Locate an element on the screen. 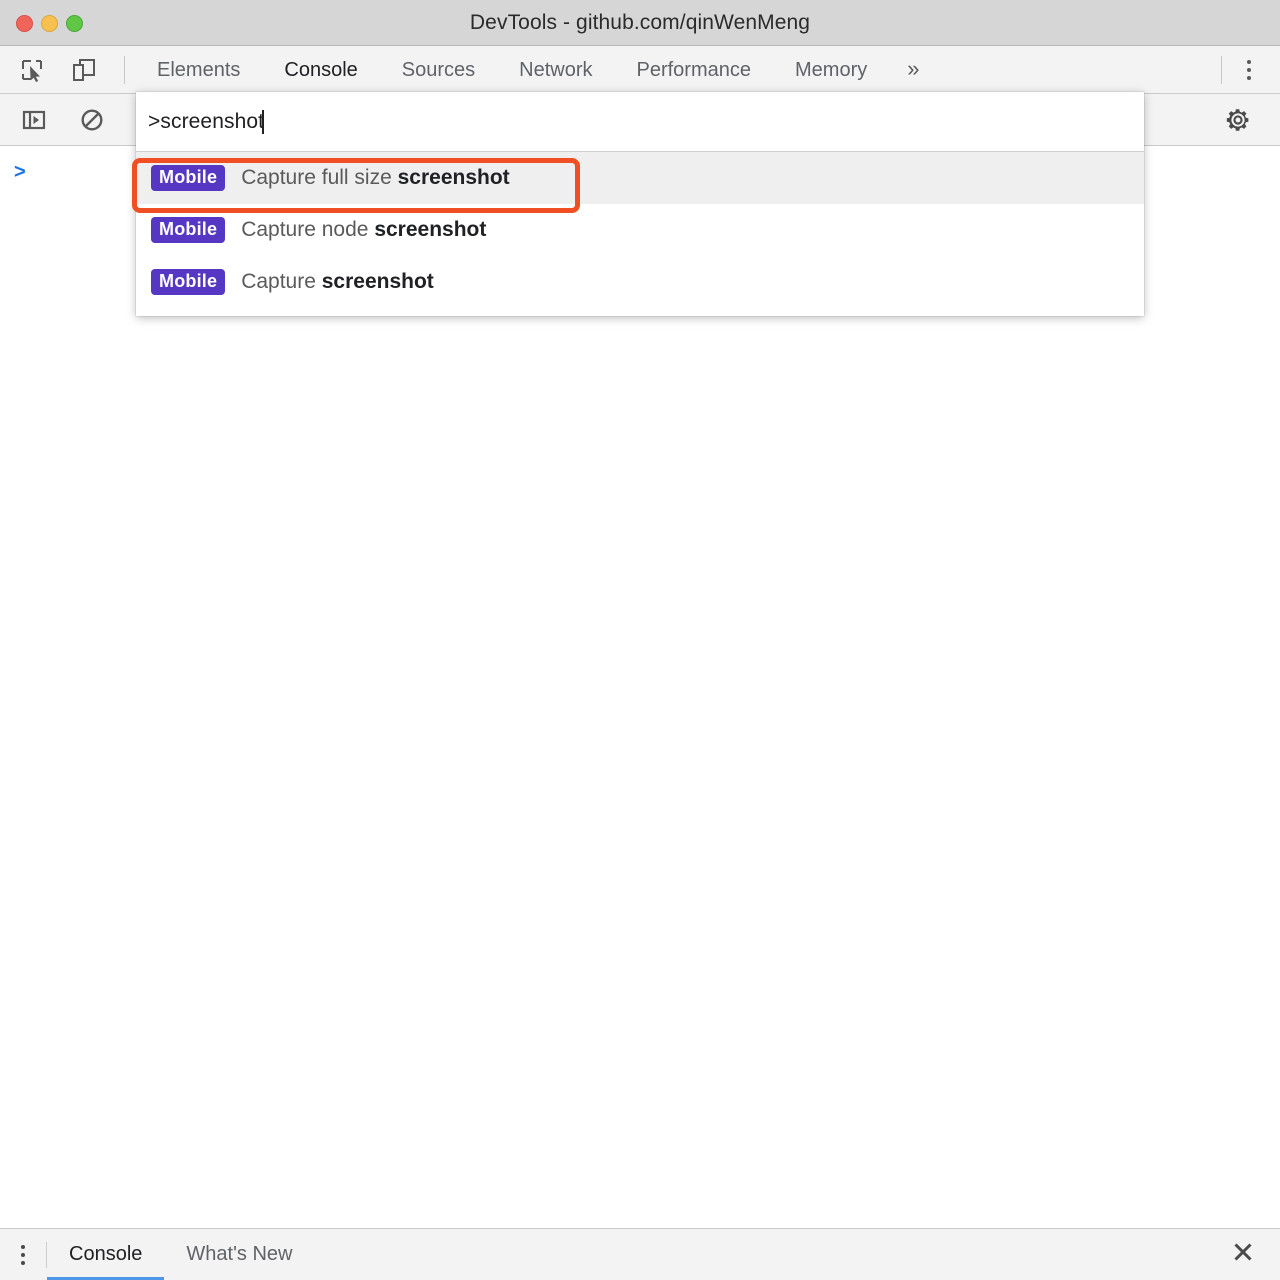 Image resolution: width=1280 pixels, height=1280 pixels. close-drawer-button is located at coordinates (1243, 1255).